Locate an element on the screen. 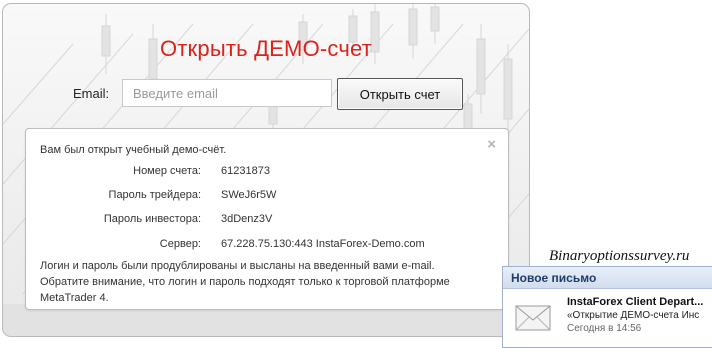  investor-password-value: 3dDenz3V is located at coordinates (247, 219).